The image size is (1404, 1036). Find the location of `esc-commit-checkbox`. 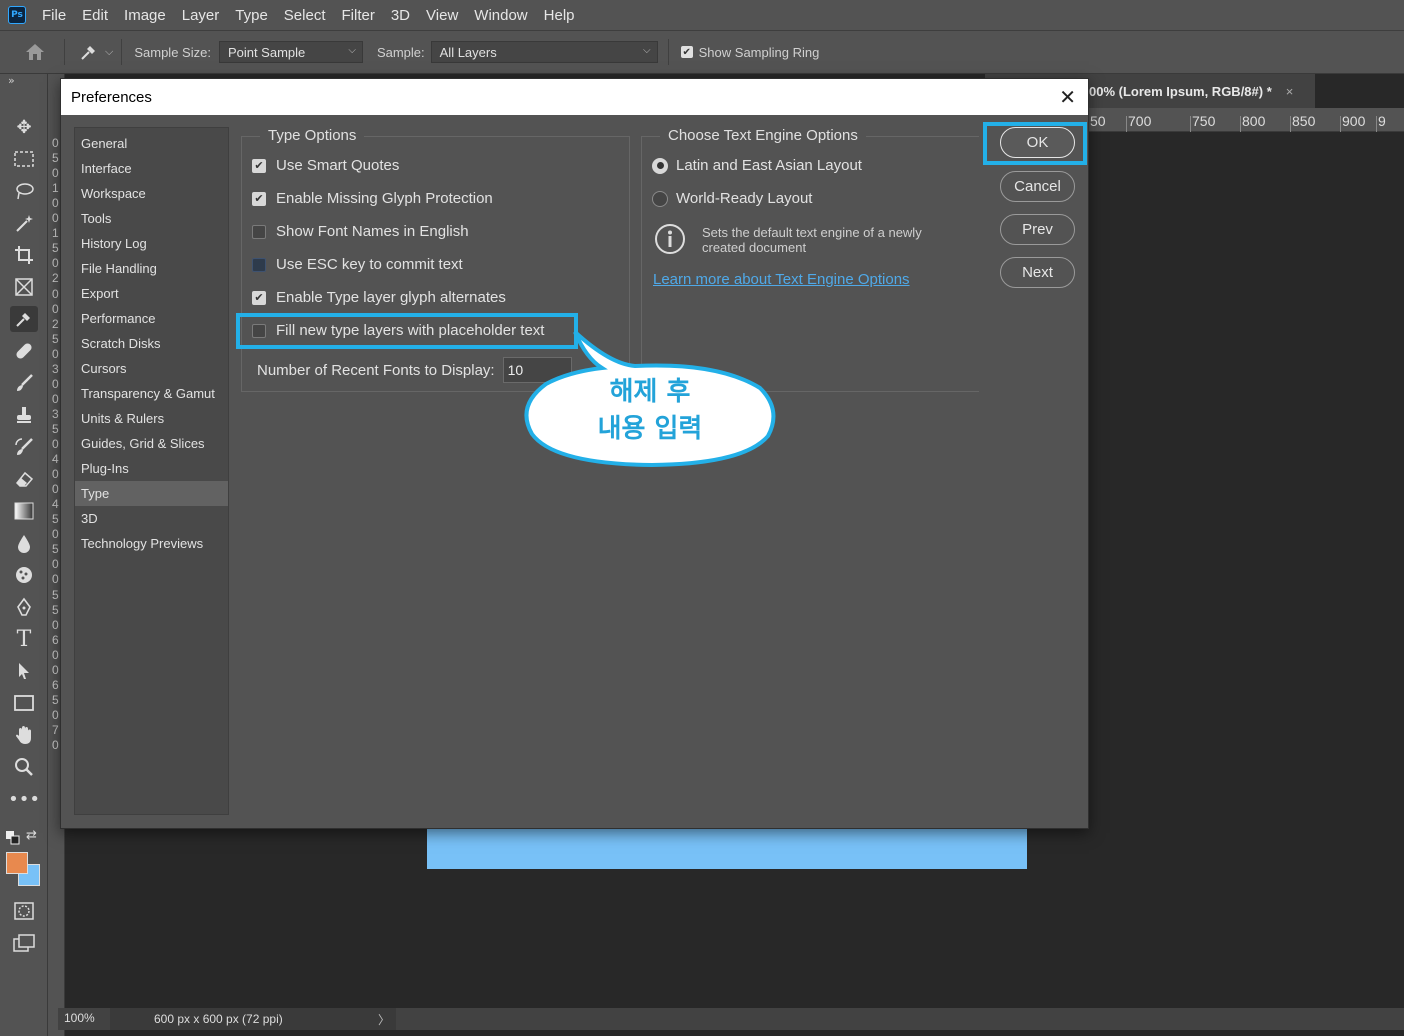

esc-commit-checkbox is located at coordinates (259, 264).